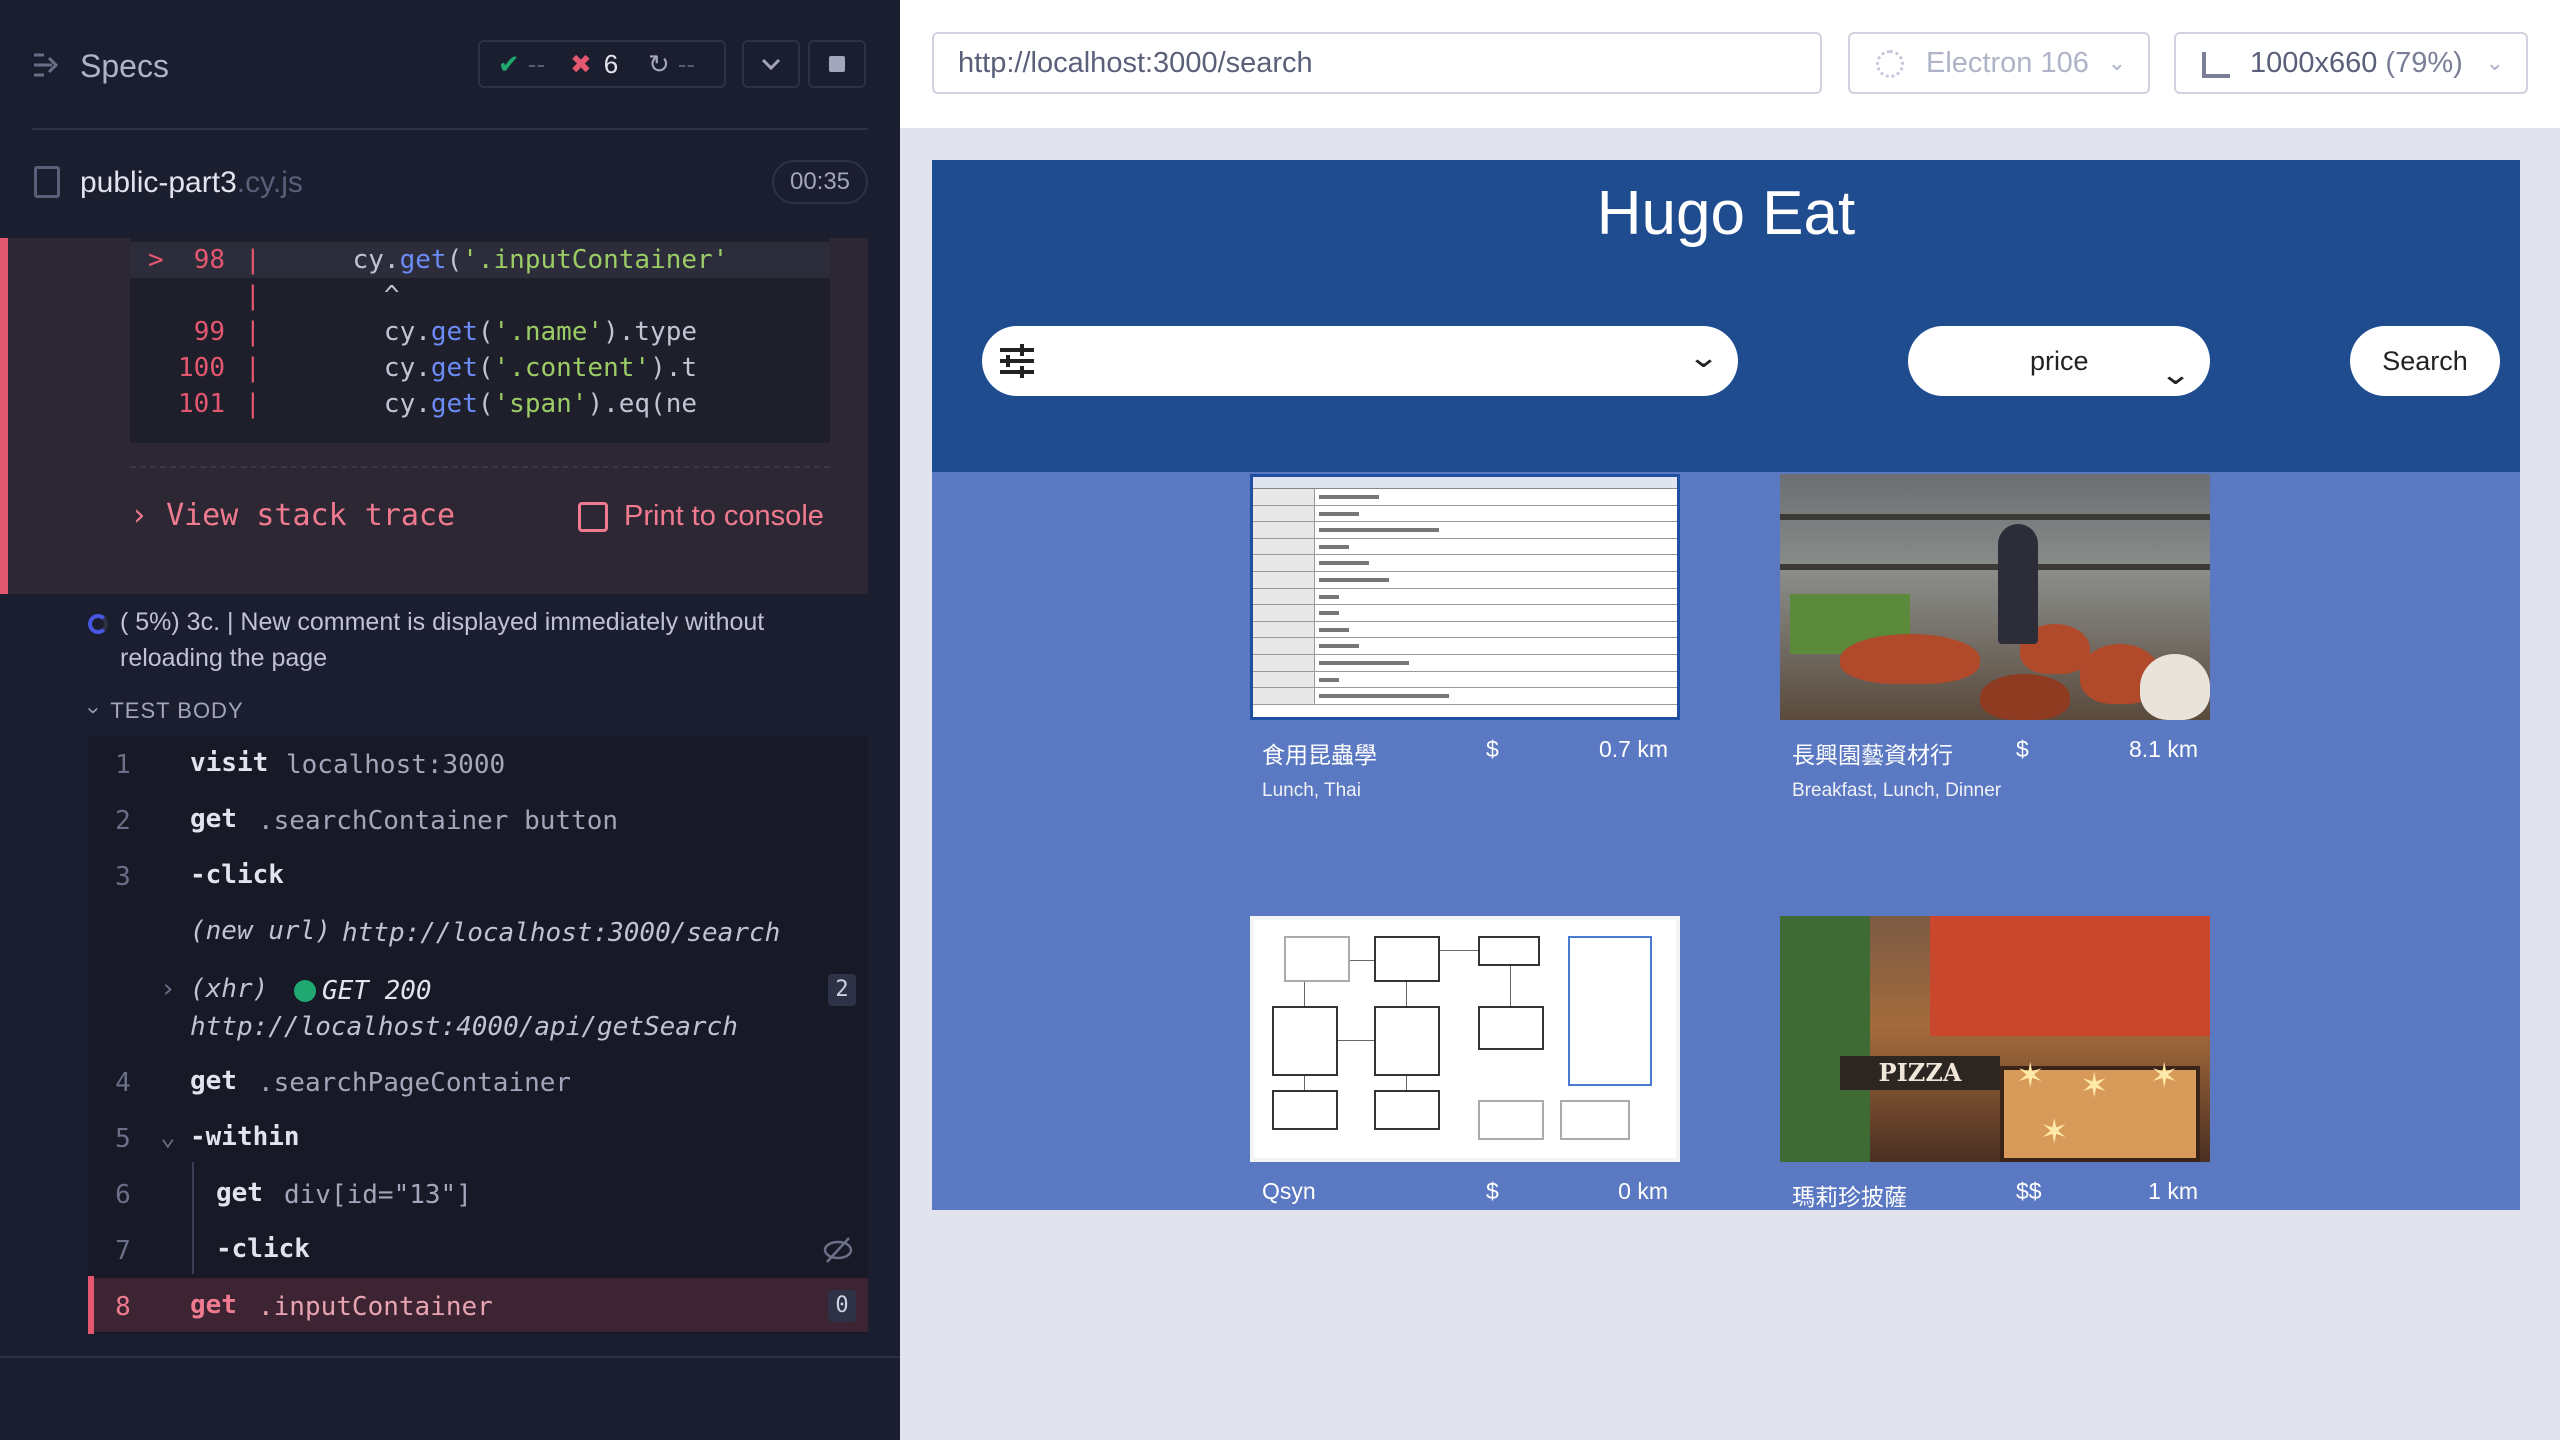  I want to click on stop-icon, so click(837, 64).